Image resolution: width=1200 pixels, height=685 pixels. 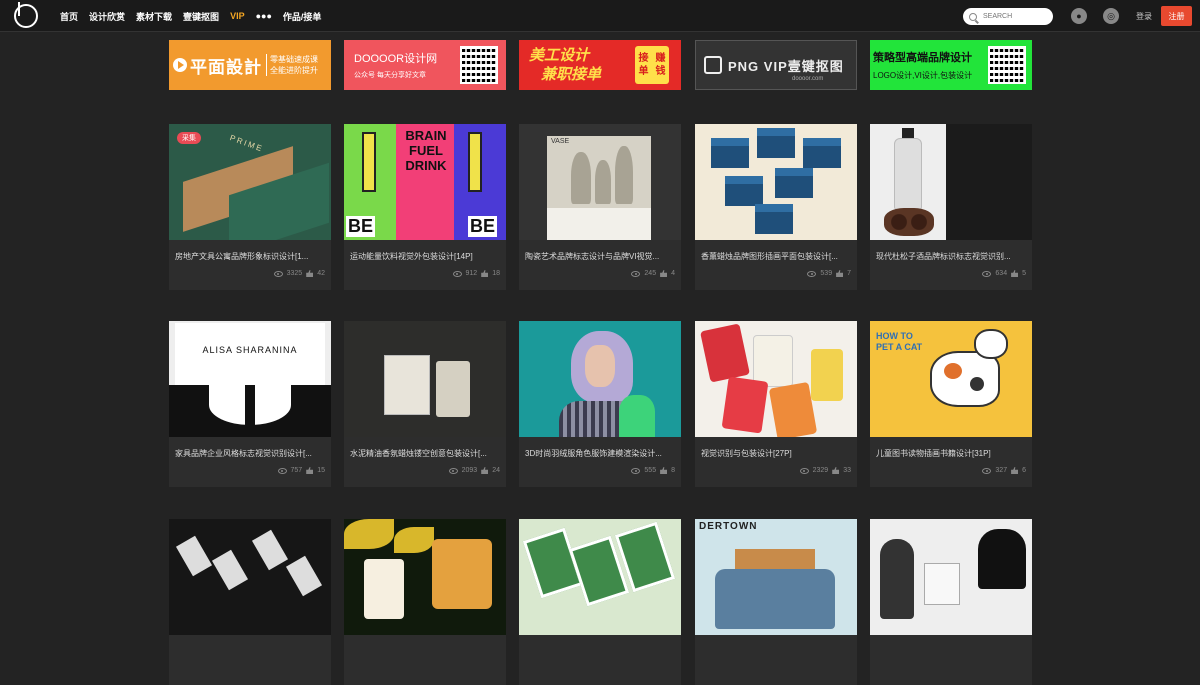 I want to click on card-thumbnail: ALISA SHARANINA, so click(x=250, y=379).